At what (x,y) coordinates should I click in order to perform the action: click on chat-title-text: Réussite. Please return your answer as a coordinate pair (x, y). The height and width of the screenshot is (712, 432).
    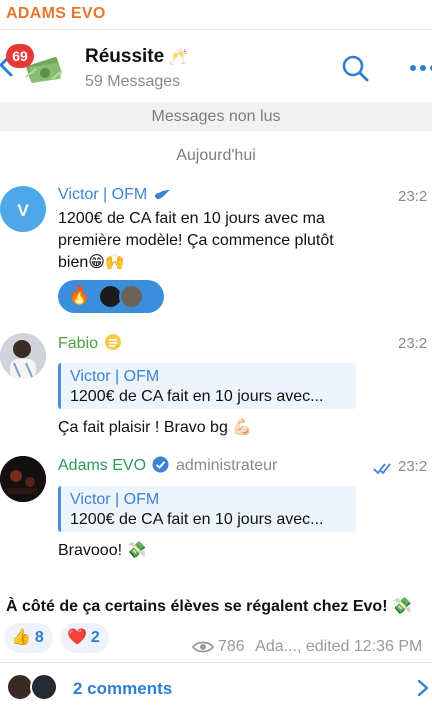
    Looking at the image, I should click on (125, 56).